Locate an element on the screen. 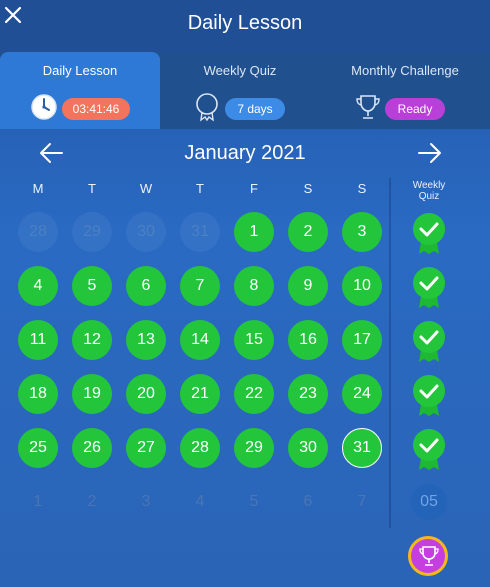 This screenshot has height=587, width=490. weekly-quiz-badge: 7 days is located at coordinates (255, 109).